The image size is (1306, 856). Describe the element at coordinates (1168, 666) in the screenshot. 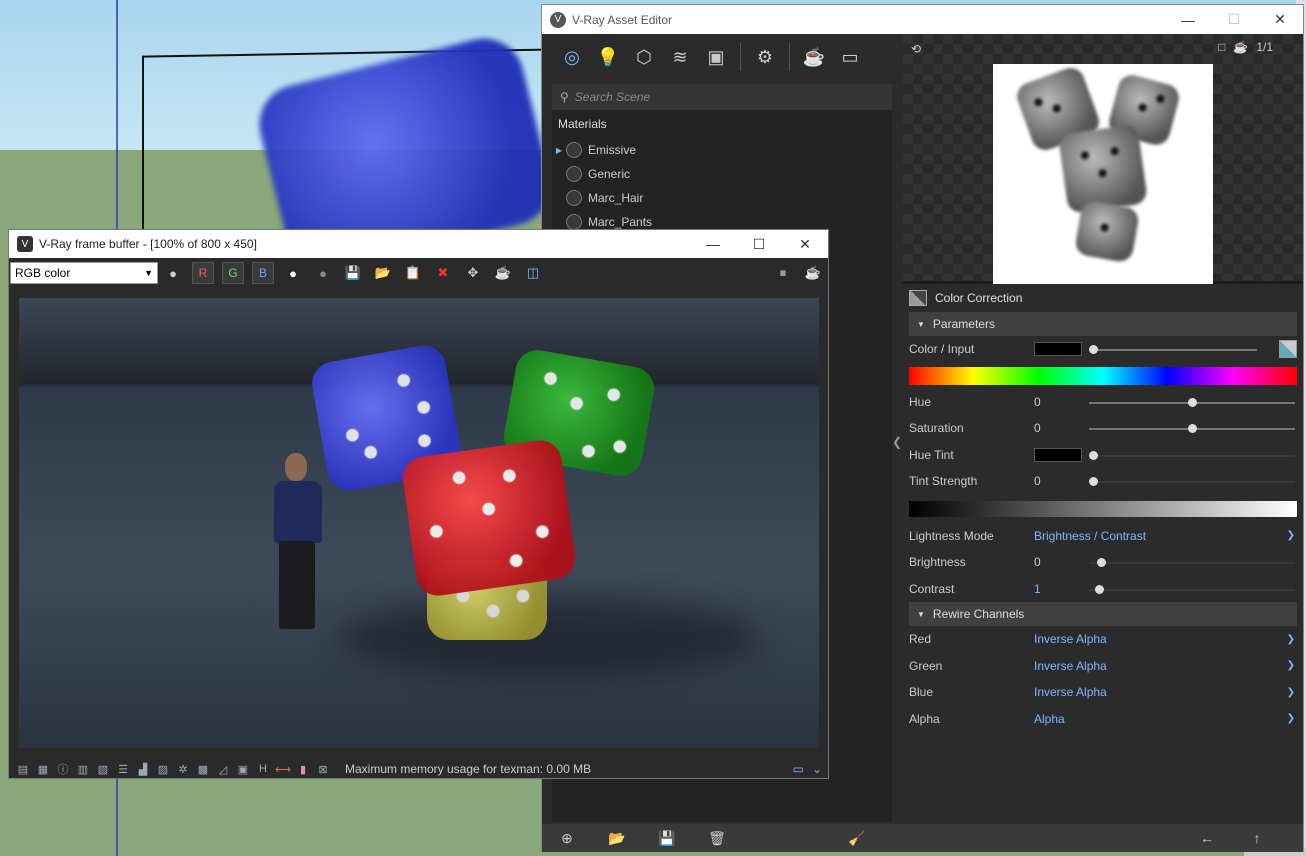

I see `rewire-green-dropdown: Inverse Alpha` at that location.